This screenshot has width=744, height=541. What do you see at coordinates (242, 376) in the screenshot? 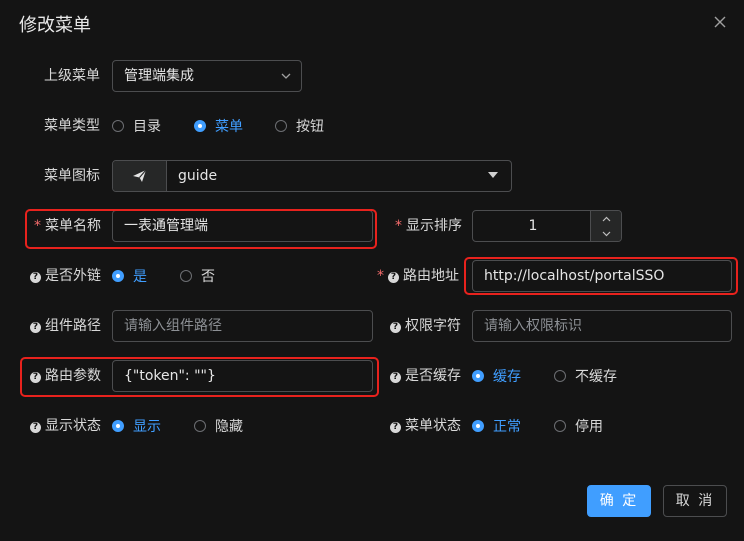
I see `route-params-input: {"token": ""}` at bounding box center [242, 376].